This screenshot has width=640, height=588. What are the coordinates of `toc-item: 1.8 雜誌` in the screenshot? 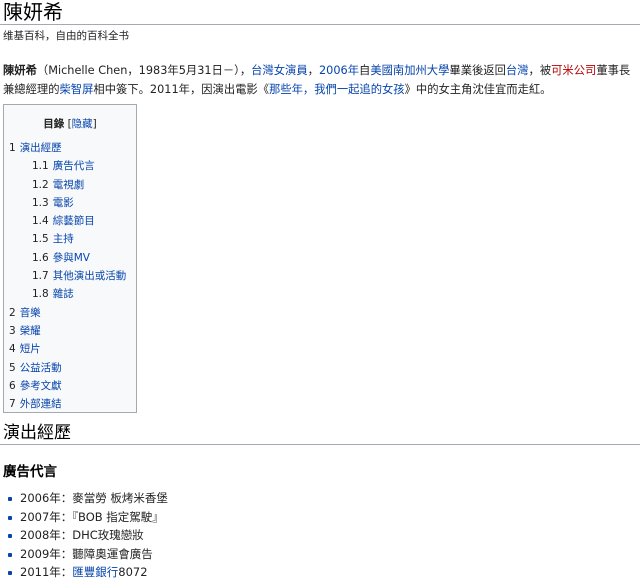 It's located at (70, 294).